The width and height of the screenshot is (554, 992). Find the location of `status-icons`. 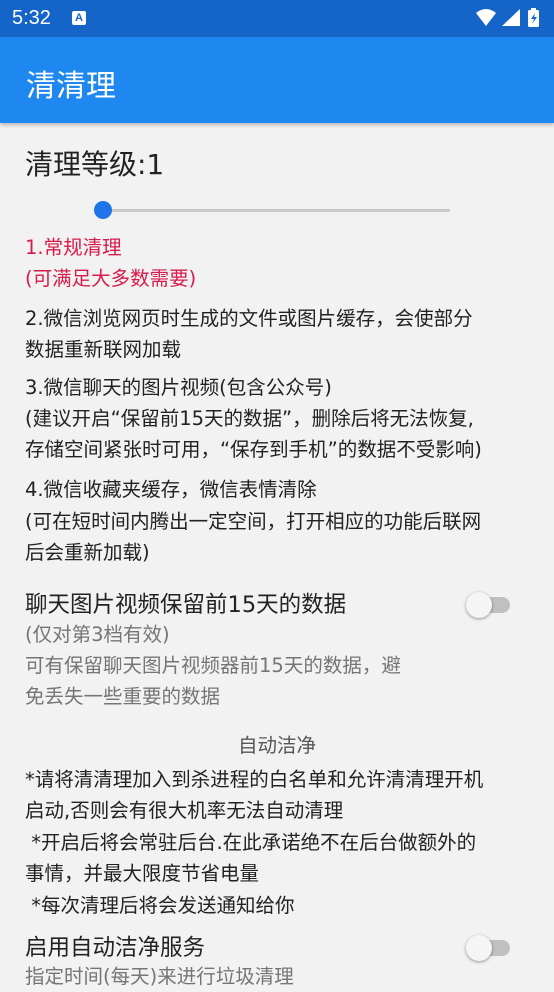

status-icons is located at coordinates (507, 17).